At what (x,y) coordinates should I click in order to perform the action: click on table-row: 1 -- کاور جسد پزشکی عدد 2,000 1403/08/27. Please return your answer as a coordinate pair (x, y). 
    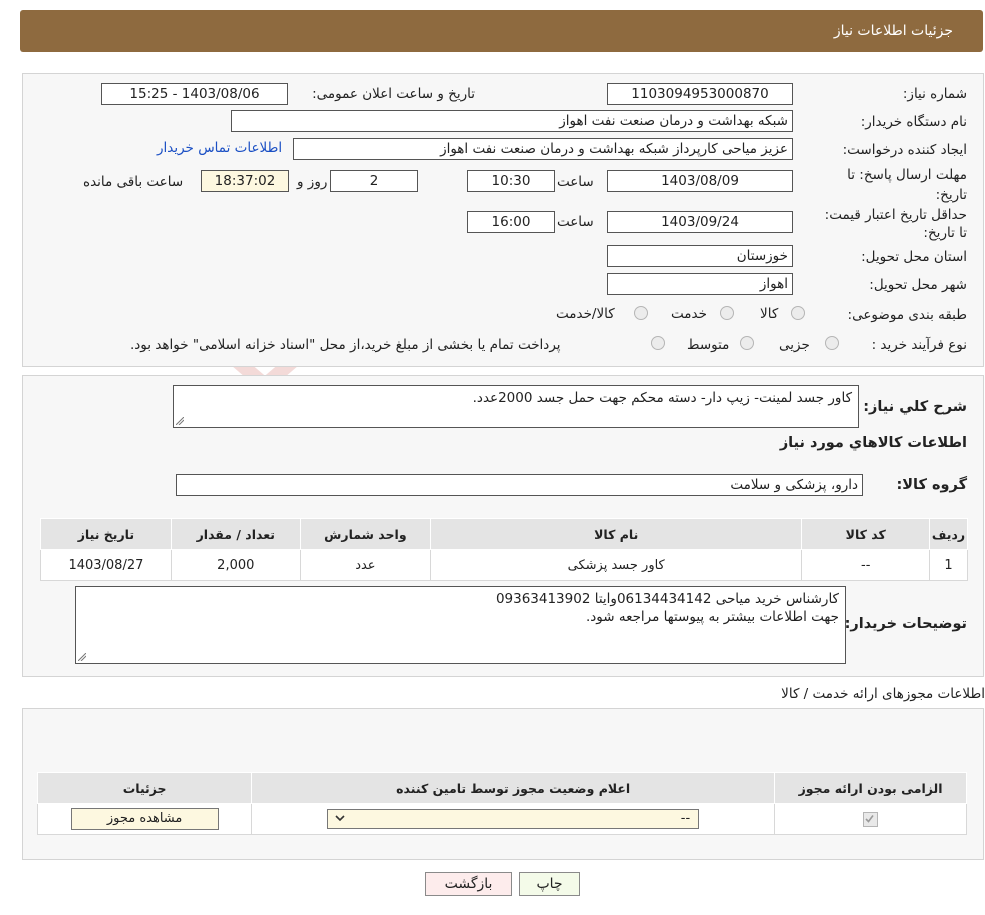
    Looking at the image, I should click on (504, 565).